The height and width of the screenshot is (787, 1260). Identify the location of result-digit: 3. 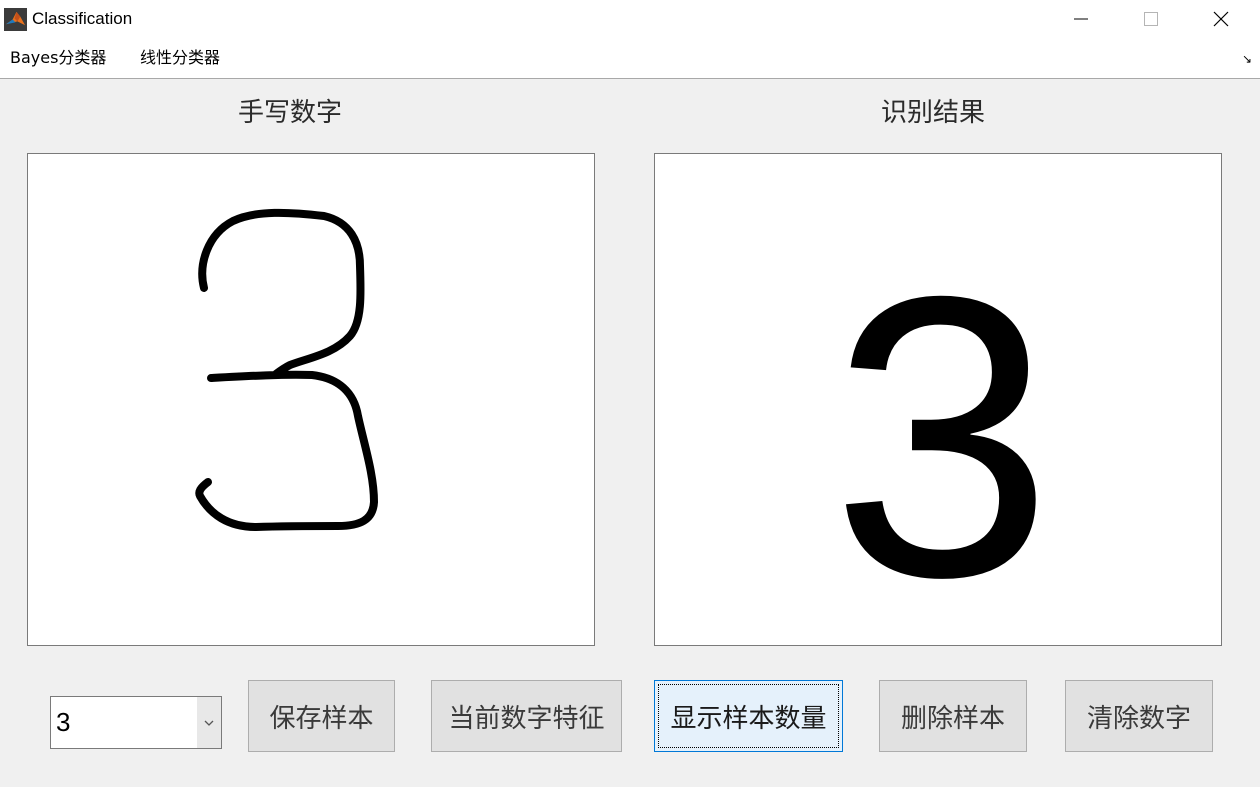
(942, 430).